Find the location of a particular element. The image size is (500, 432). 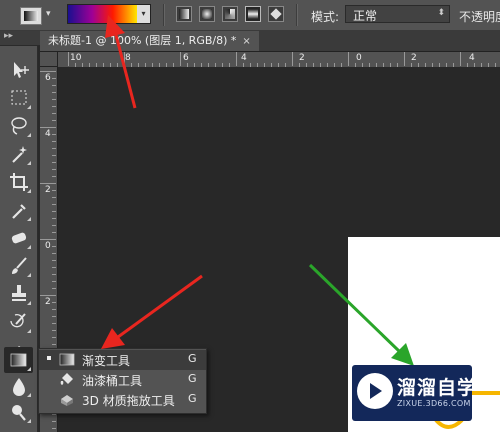

crop-tool is located at coordinates (18, 182).